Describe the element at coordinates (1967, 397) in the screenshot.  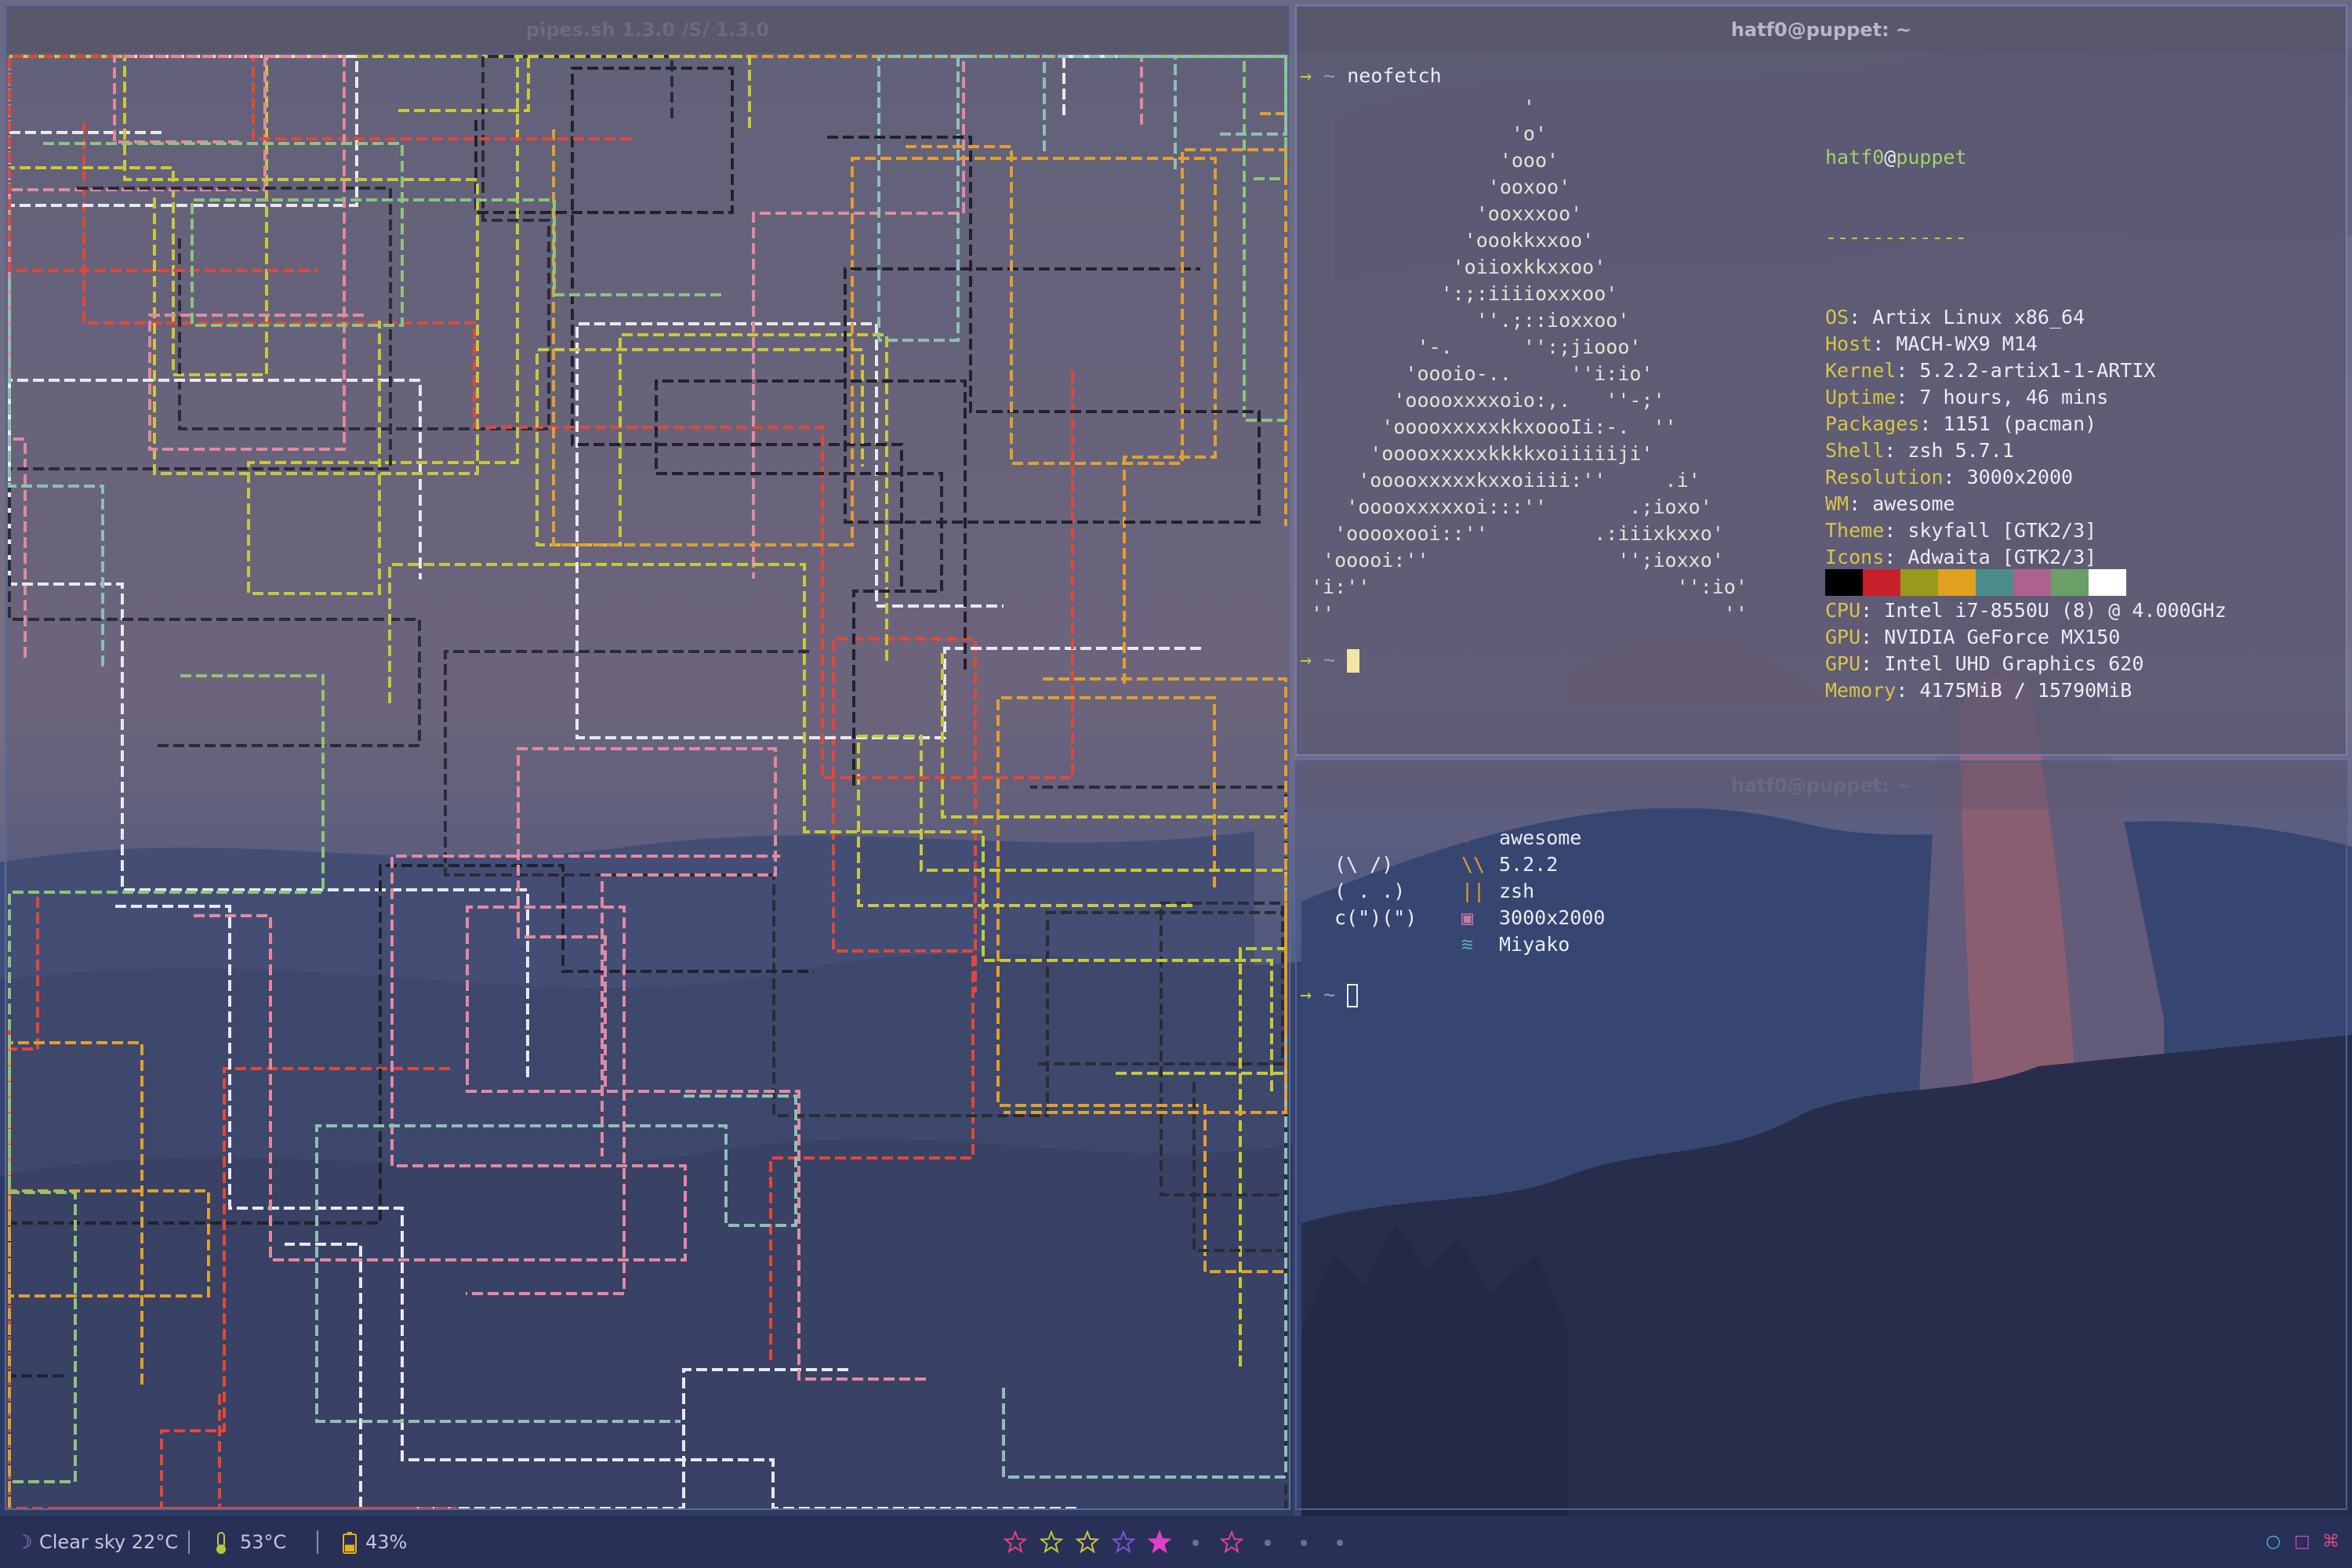
I see `info-row: Uptime: 7 hours, 46 mins` at that location.